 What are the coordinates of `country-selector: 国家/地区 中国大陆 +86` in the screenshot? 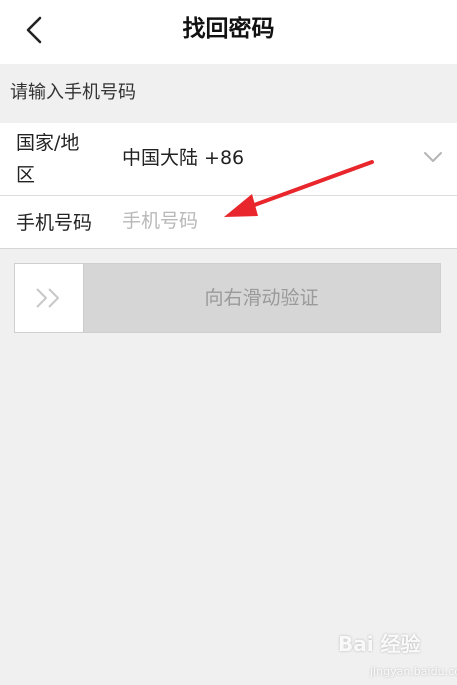 It's located at (228, 159).